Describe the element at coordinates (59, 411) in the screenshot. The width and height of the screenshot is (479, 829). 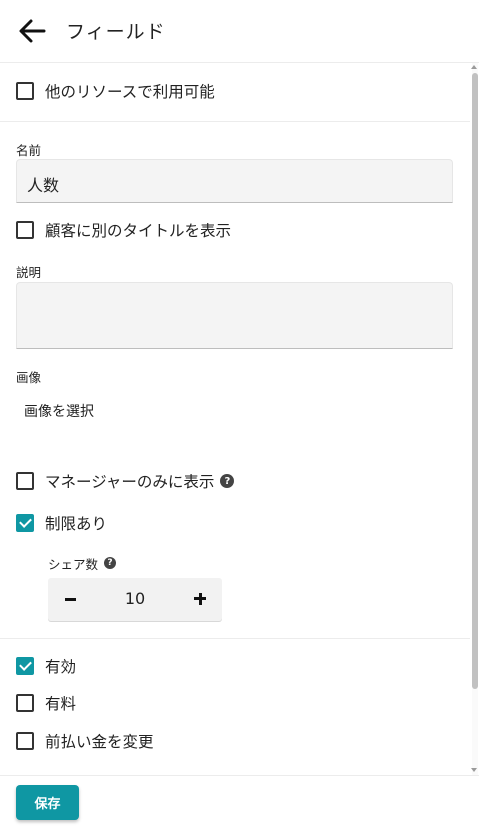
I see `select-image-link: 画像を選択` at that location.